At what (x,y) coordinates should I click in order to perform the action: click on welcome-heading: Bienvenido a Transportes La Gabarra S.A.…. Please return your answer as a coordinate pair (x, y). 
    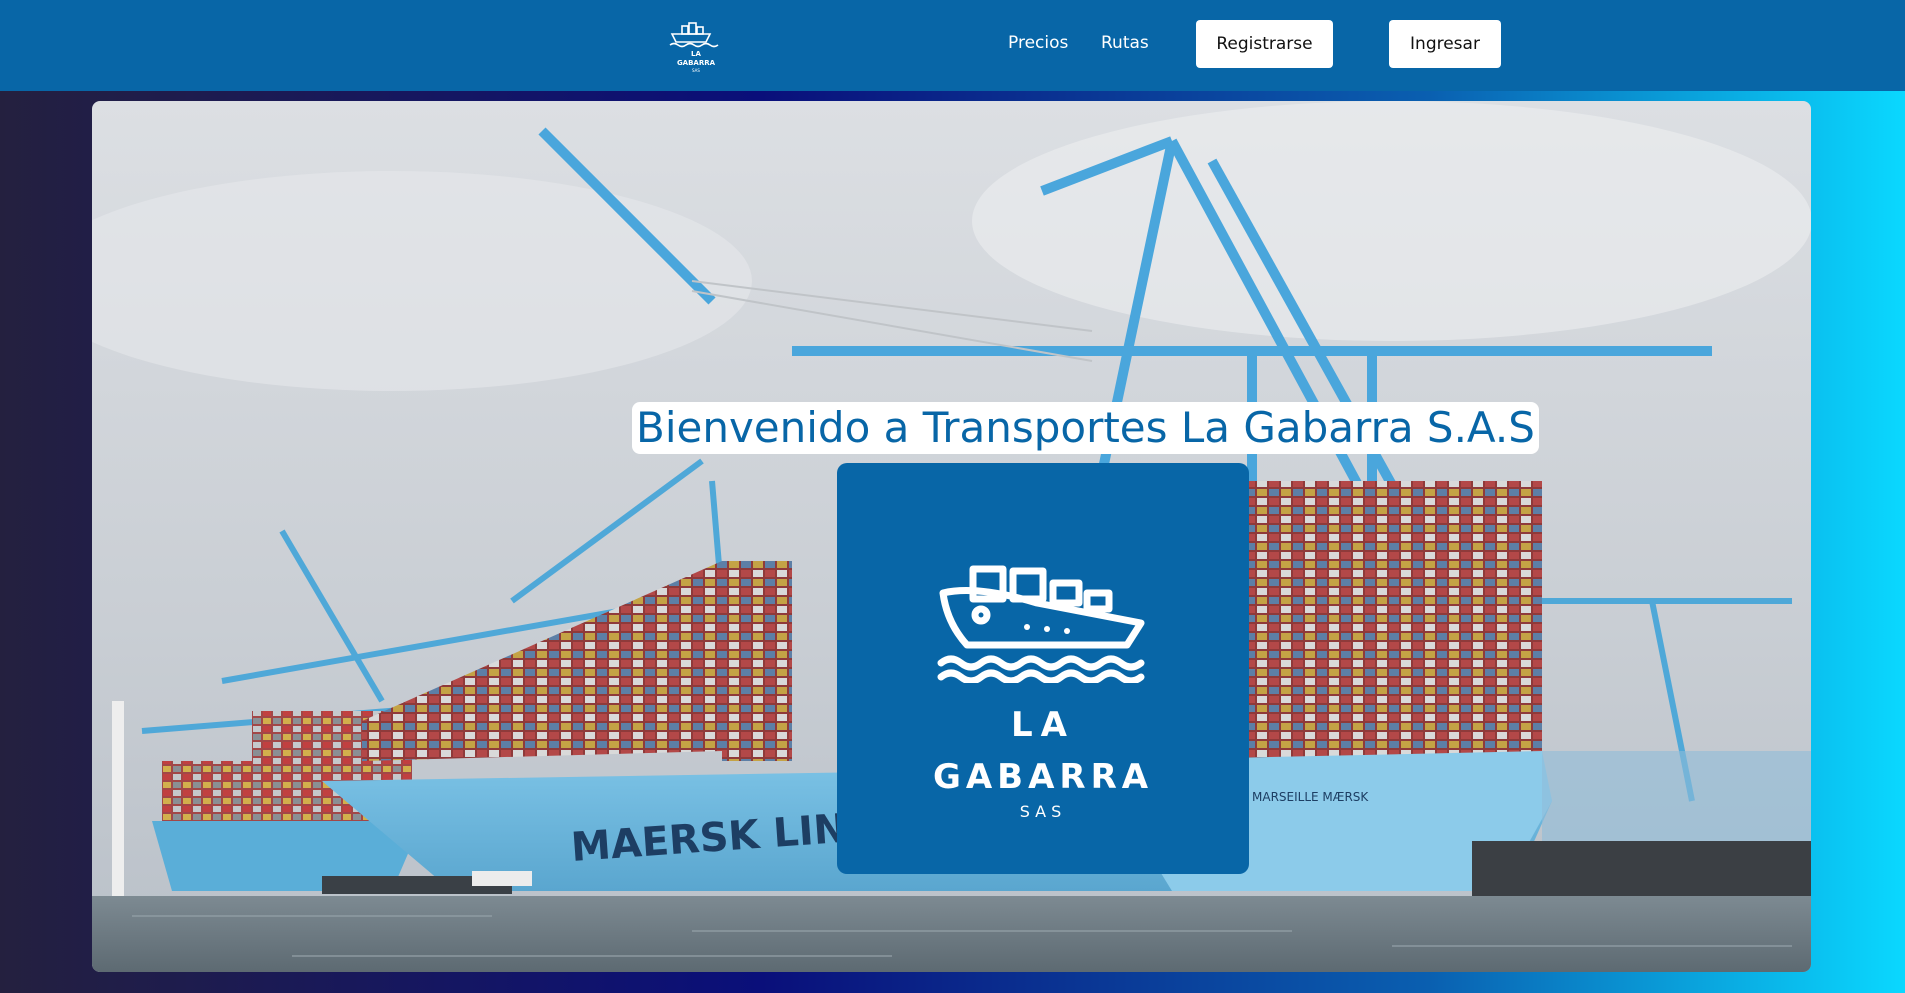
    Looking at the image, I should click on (1085, 428).